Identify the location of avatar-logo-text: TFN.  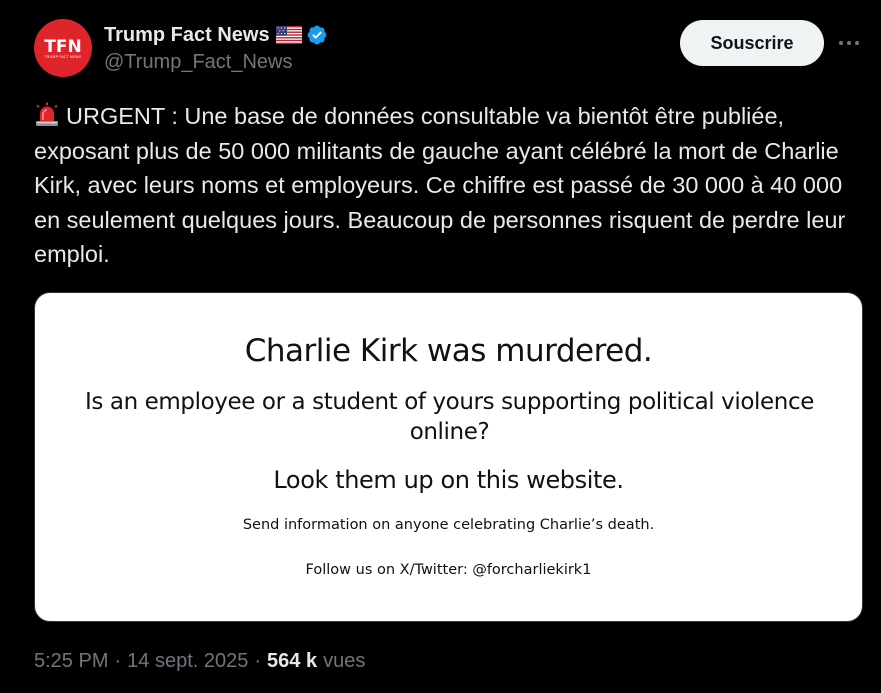
(63, 46).